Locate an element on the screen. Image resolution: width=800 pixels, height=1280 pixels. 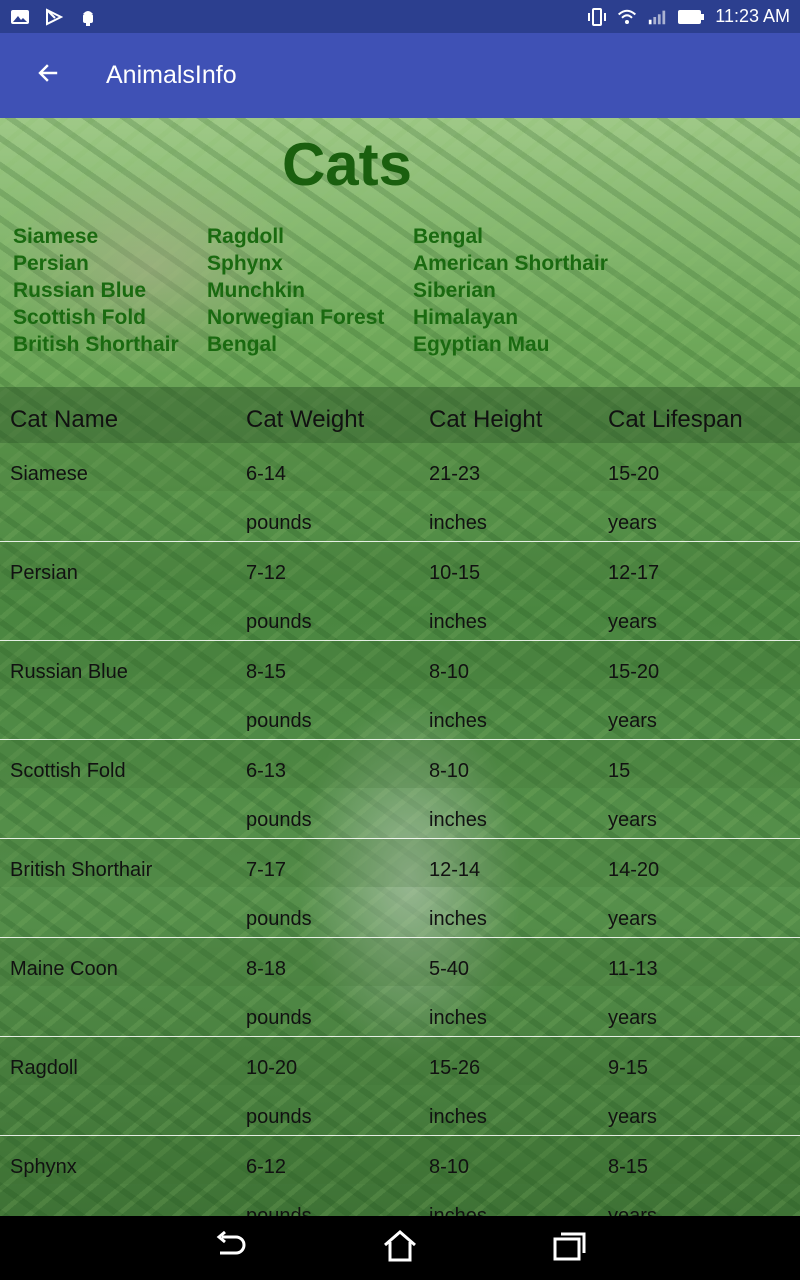
cat-height: 15-26 is located at coordinates (455, 1068).